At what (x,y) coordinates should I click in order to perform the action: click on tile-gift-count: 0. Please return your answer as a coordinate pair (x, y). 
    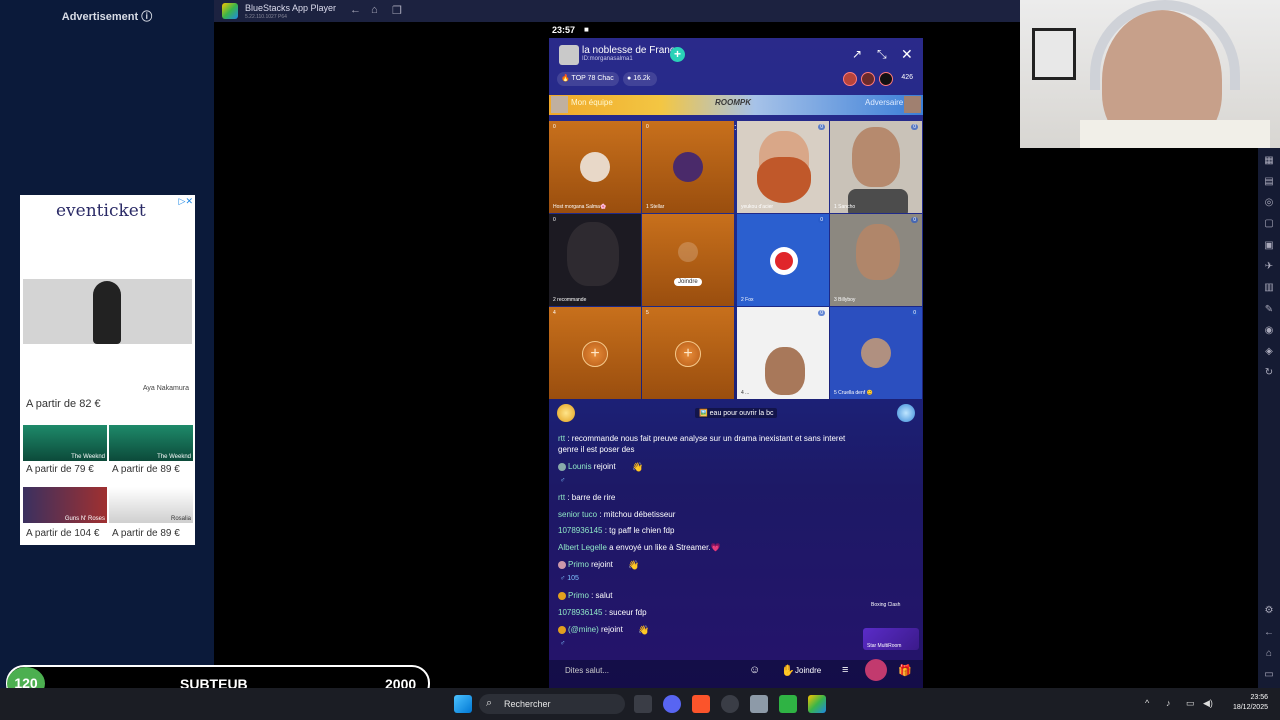
    Looking at the image, I should click on (821, 313).